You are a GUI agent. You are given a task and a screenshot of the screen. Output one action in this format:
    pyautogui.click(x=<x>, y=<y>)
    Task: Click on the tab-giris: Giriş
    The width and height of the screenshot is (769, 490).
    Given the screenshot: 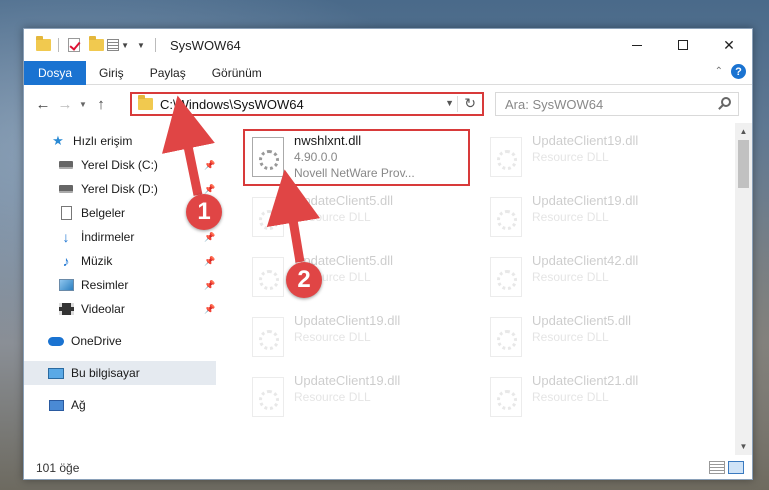 What is the action you would take?
    pyautogui.click(x=111, y=73)
    